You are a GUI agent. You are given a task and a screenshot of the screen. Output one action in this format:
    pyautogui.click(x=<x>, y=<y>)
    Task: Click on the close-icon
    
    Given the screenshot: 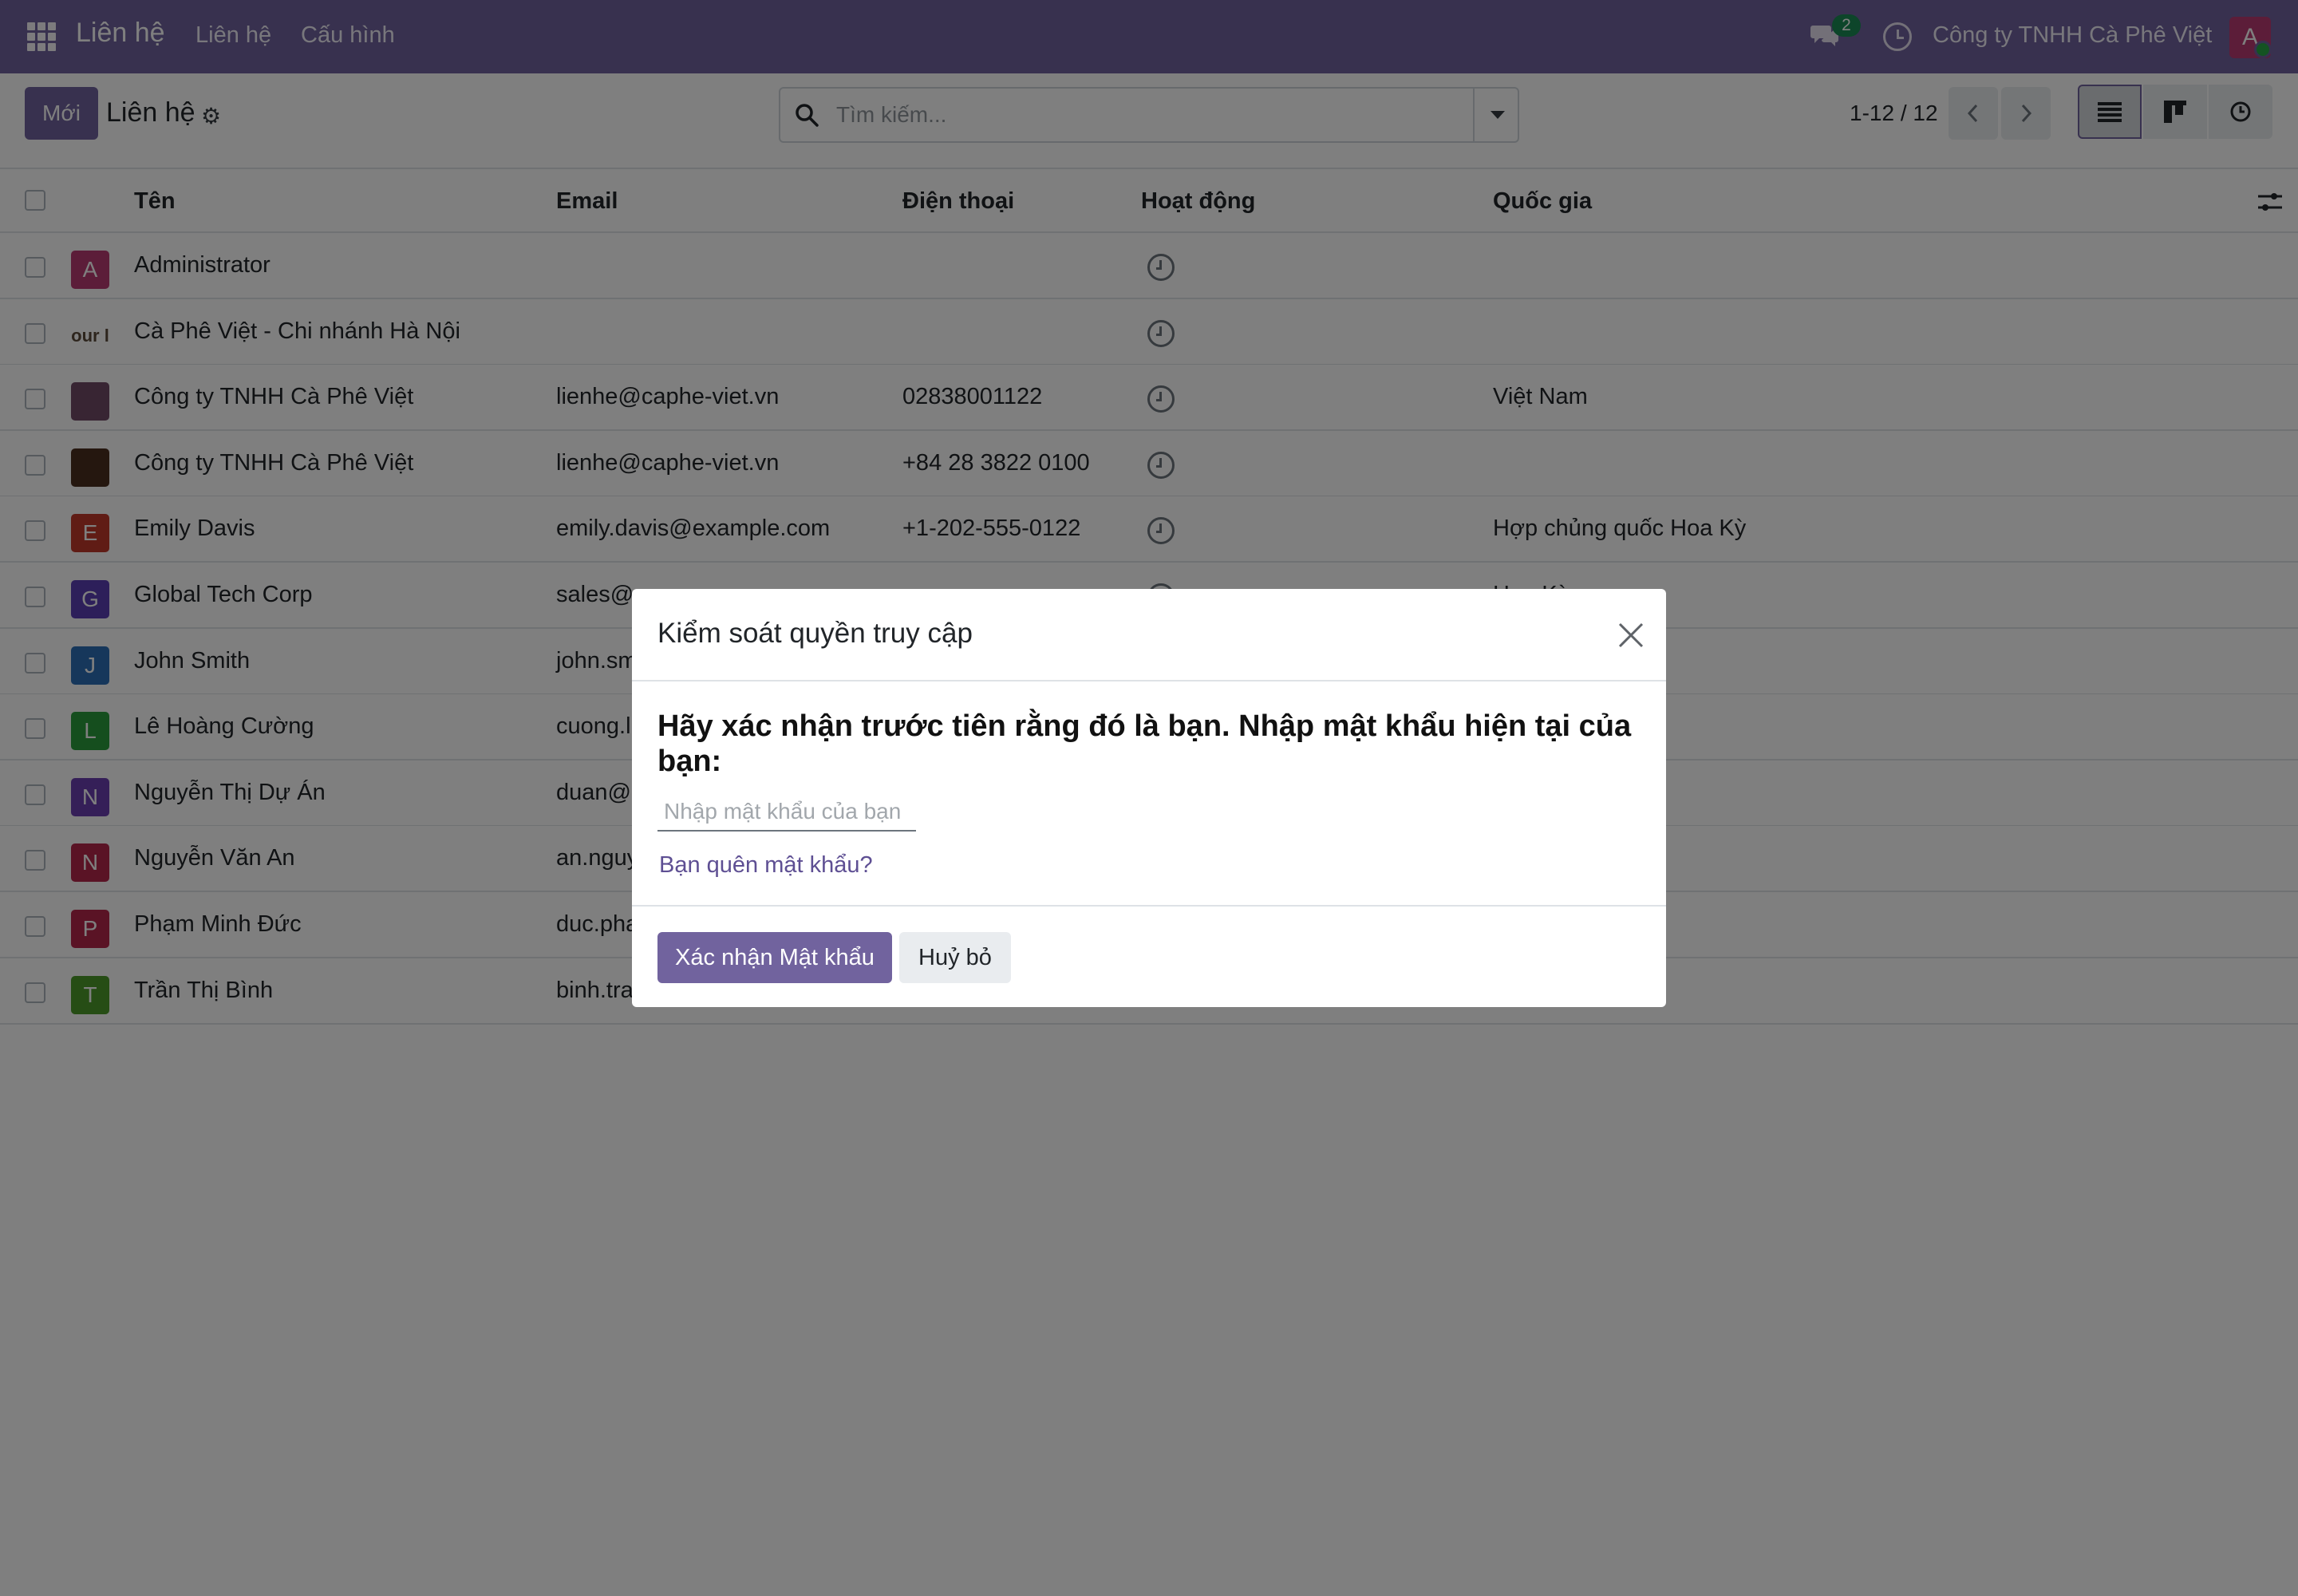 What is the action you would take?
    pyautogui.click(x=1631, y=635)
    